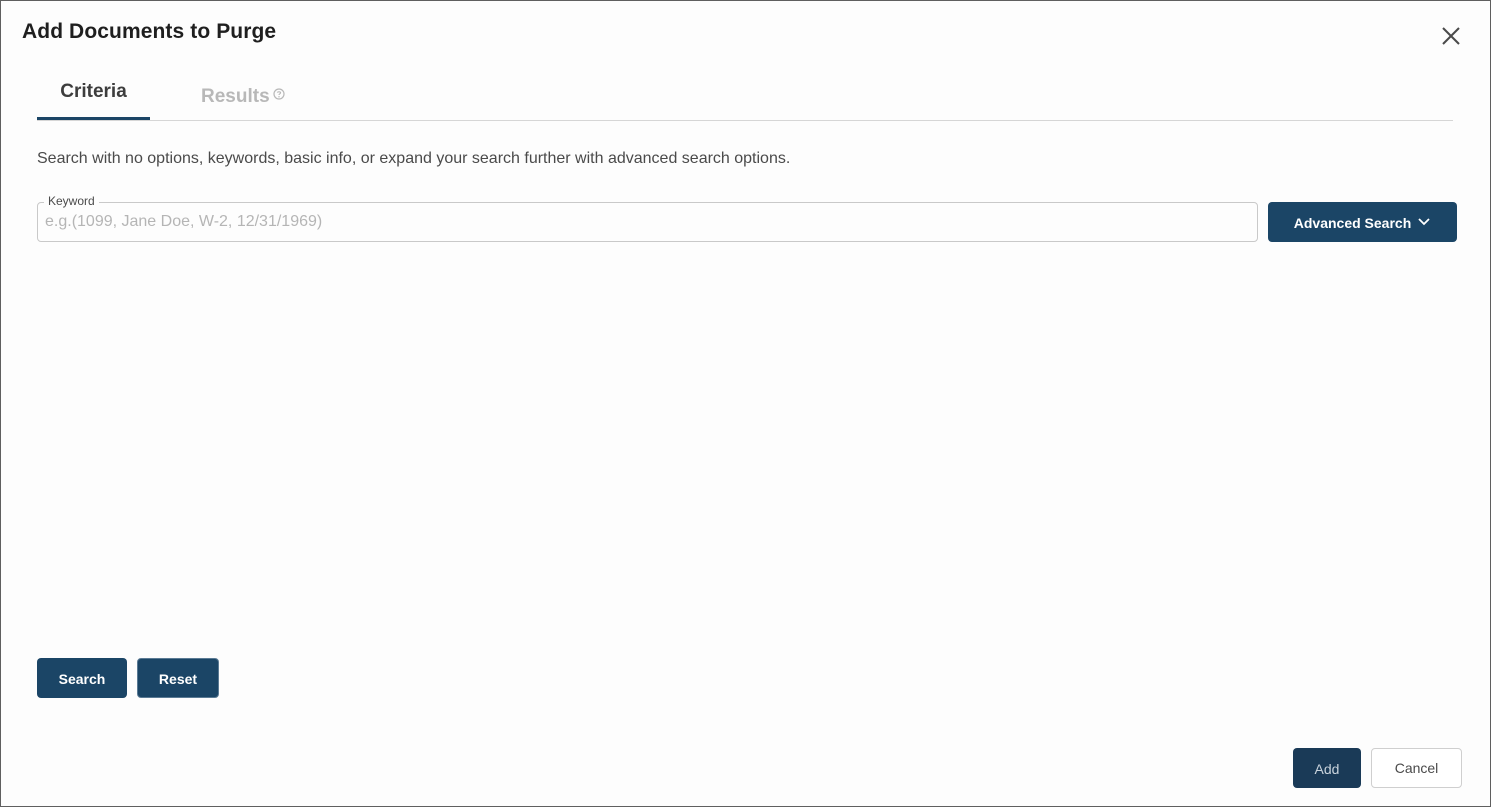  I want to click on keyword-field: Keyword, so click(647, 218).